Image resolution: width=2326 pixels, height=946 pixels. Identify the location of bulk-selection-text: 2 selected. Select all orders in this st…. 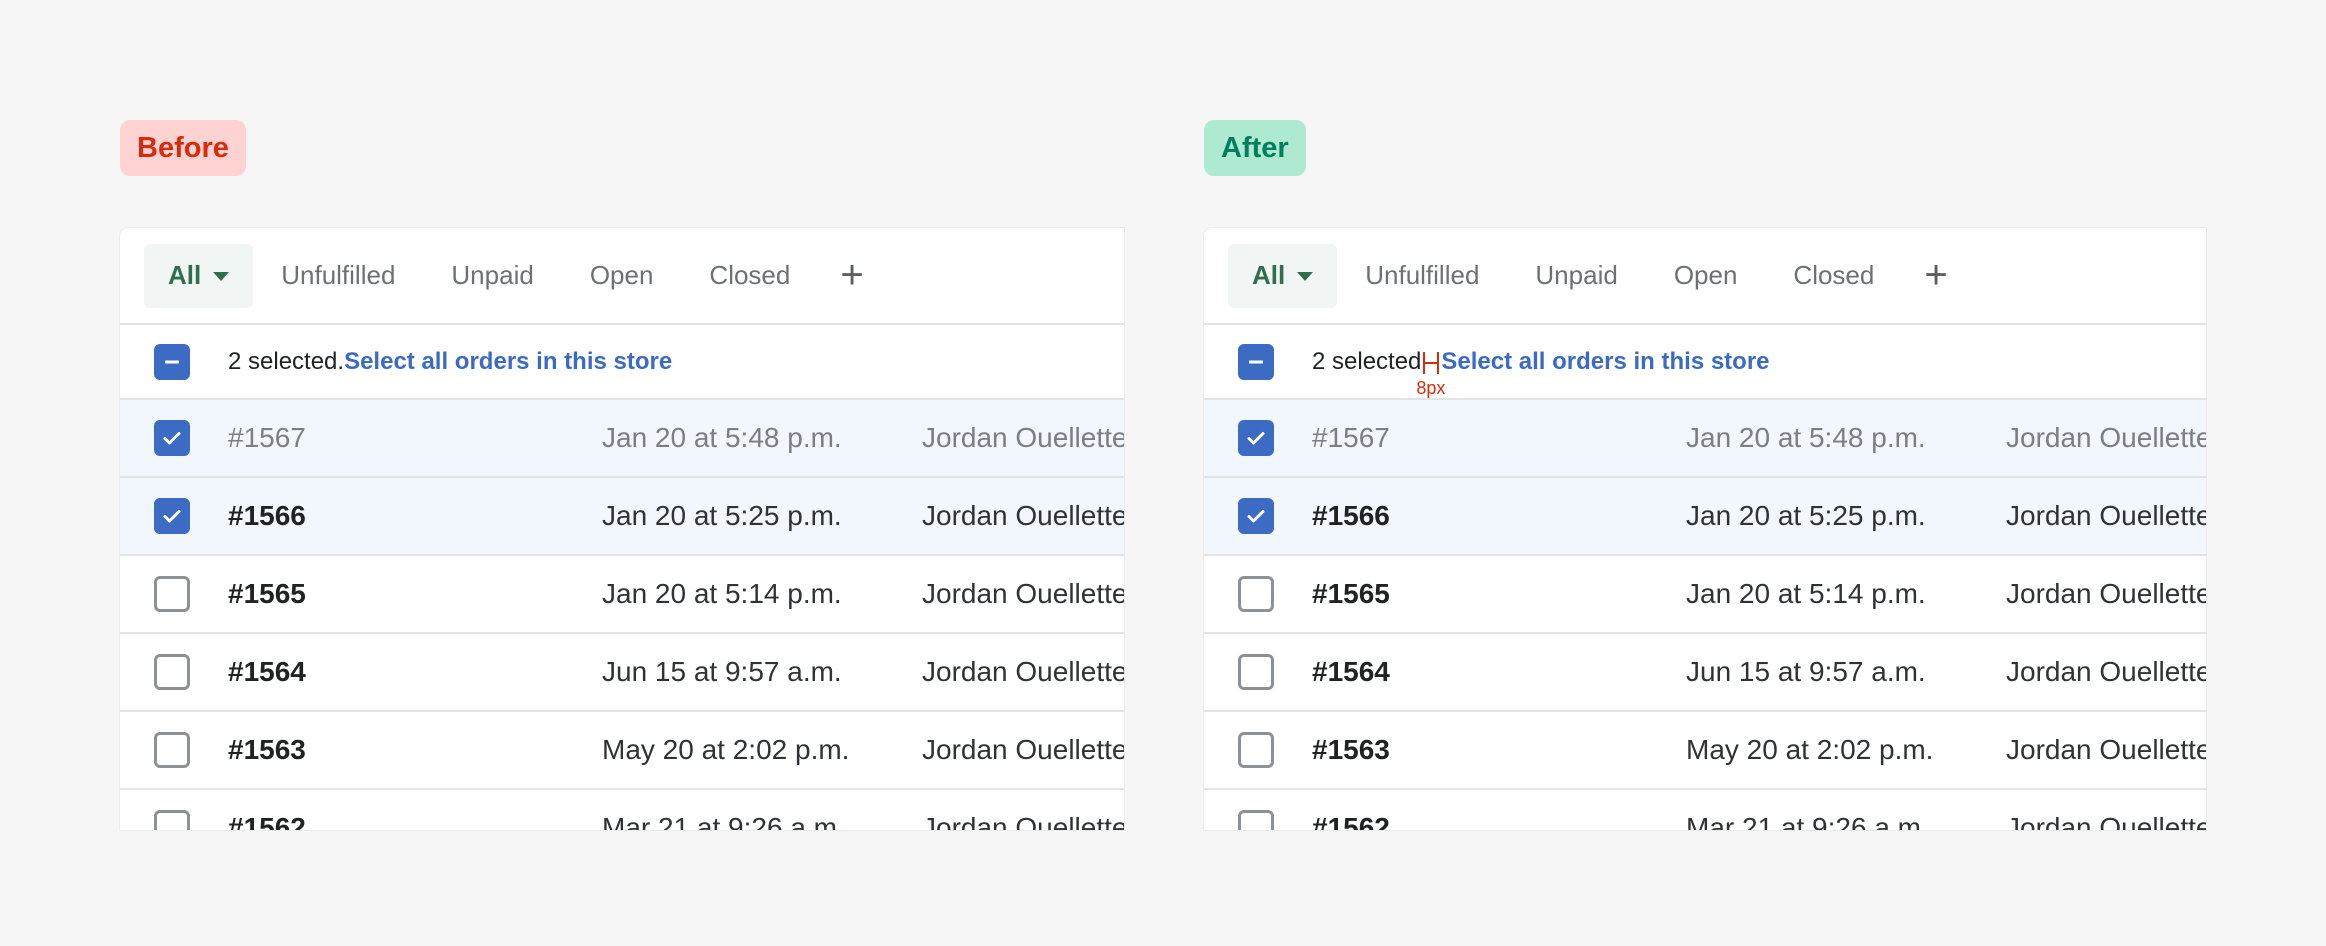
(450, 362).